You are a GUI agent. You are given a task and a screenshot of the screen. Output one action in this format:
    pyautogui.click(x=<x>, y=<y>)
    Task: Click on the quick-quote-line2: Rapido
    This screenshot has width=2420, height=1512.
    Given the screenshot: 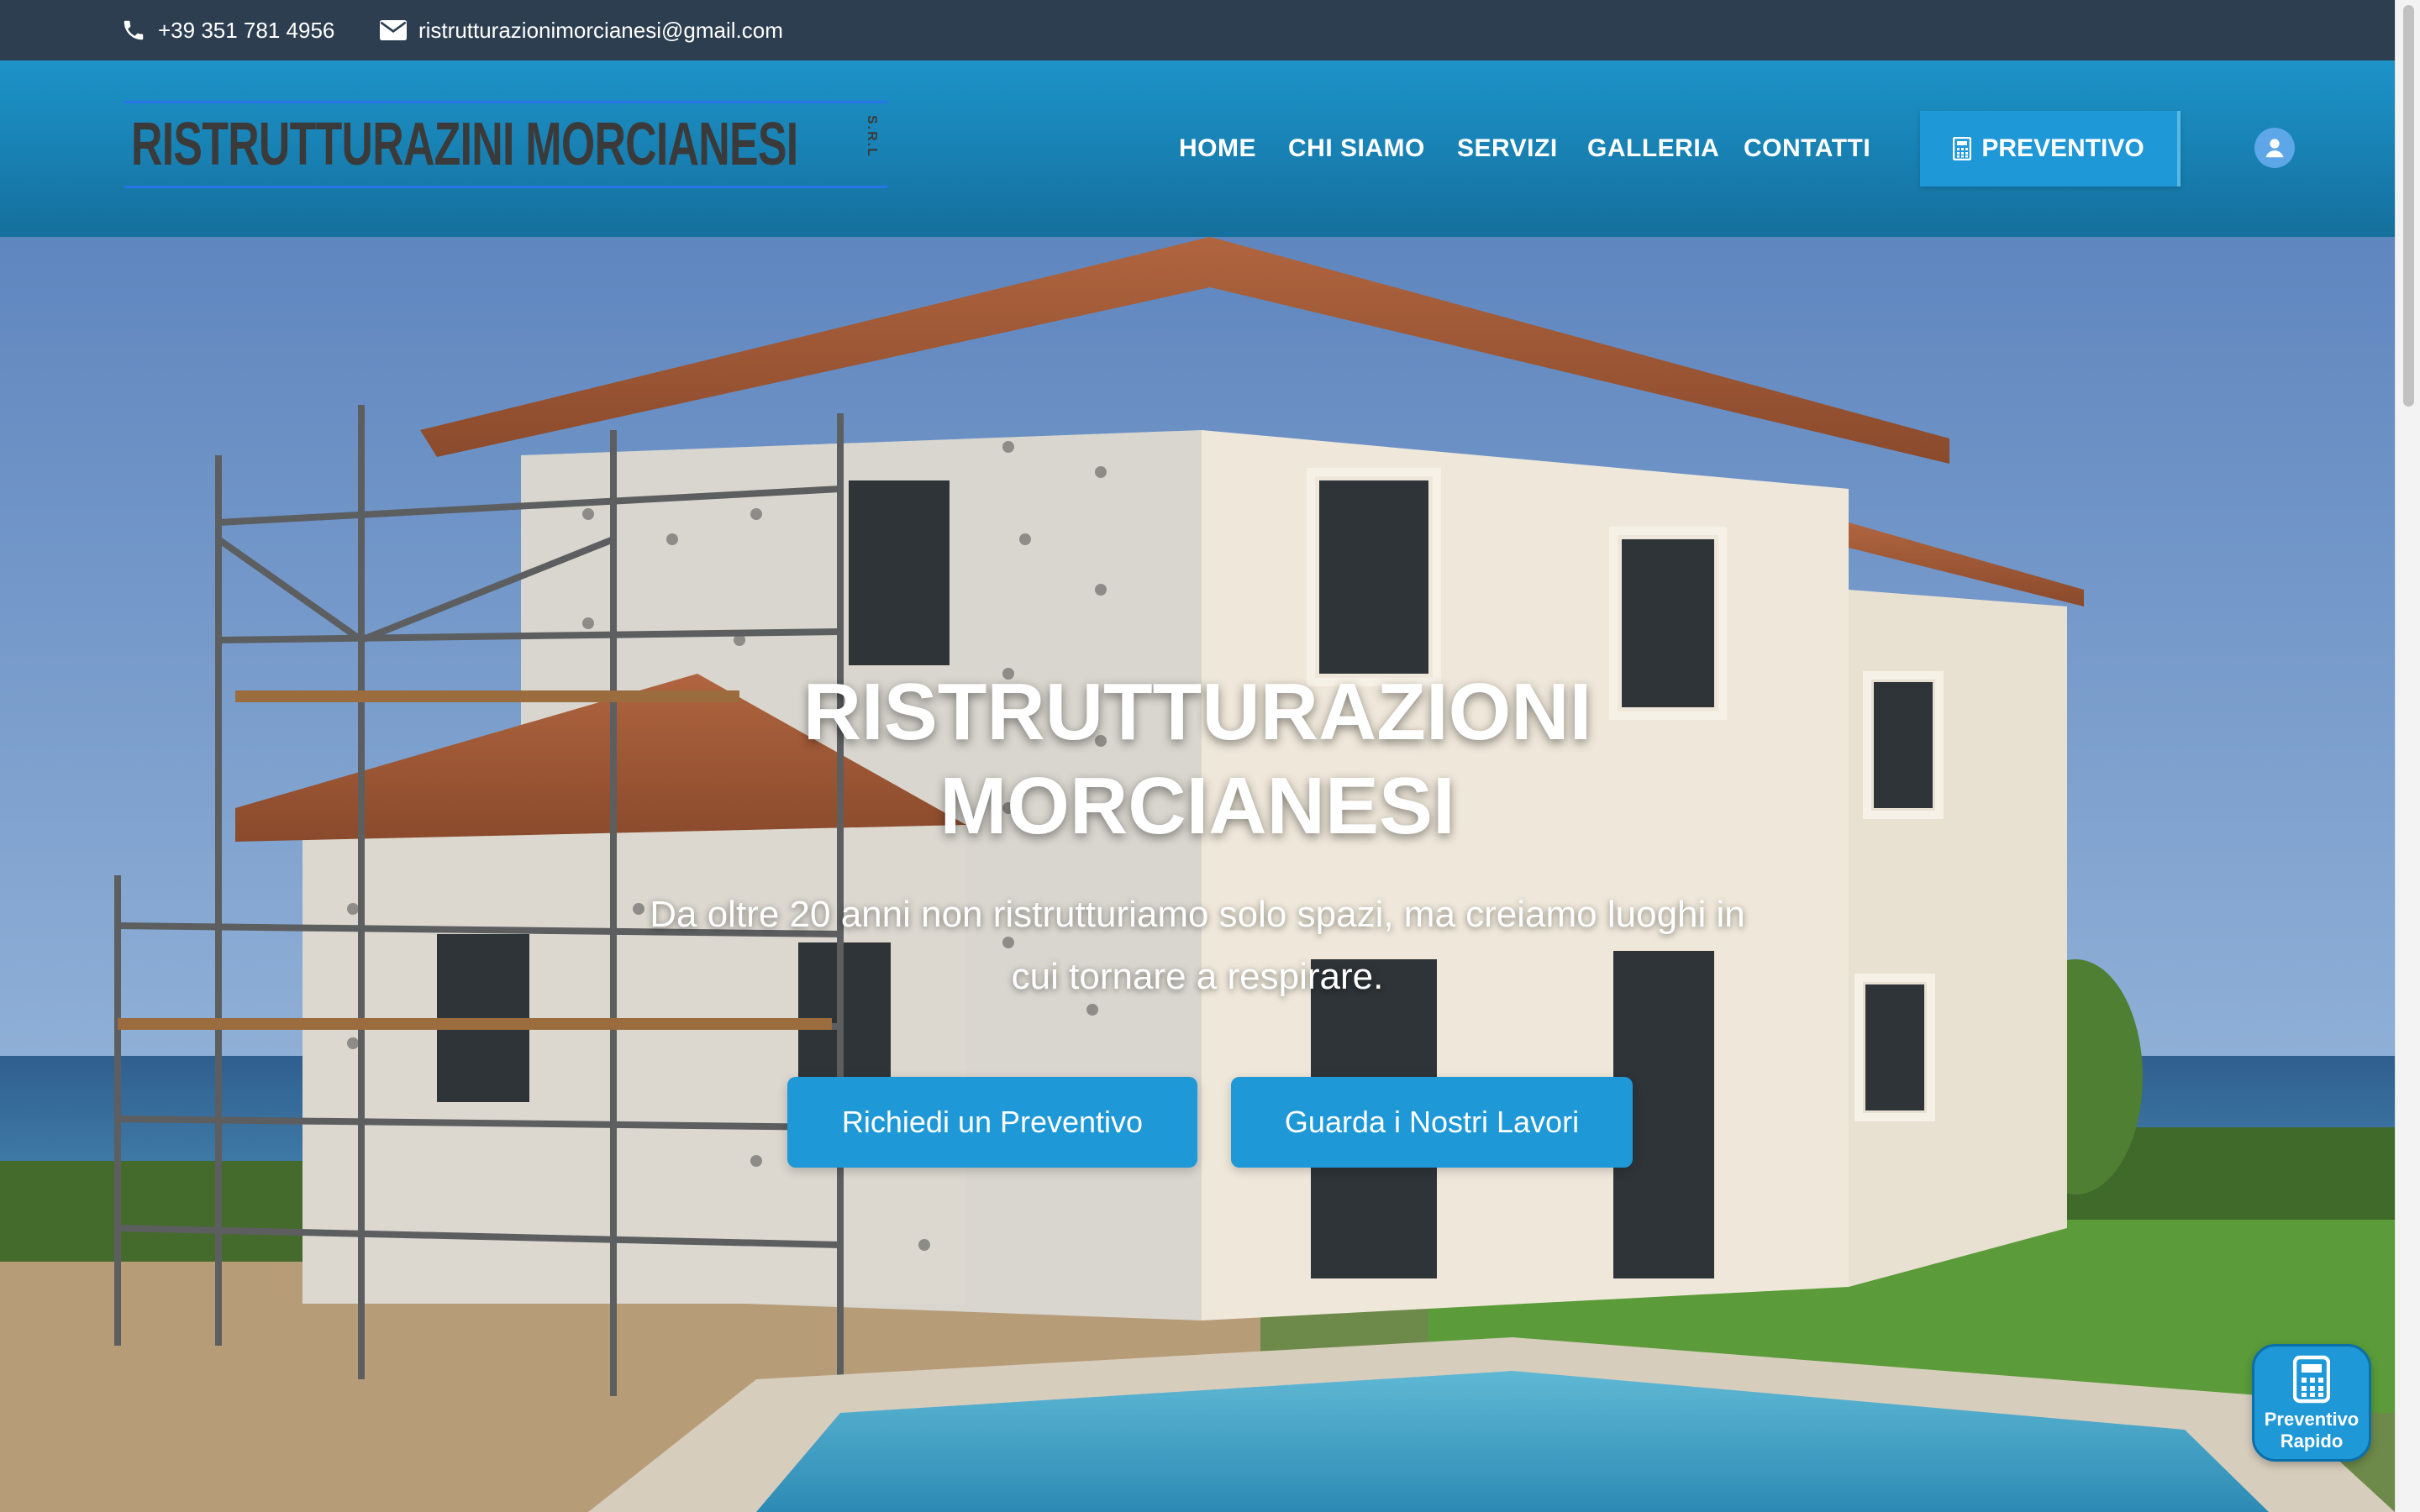 What is the action you would take?
    pyautogui.click(x=2312, y=1441)
    